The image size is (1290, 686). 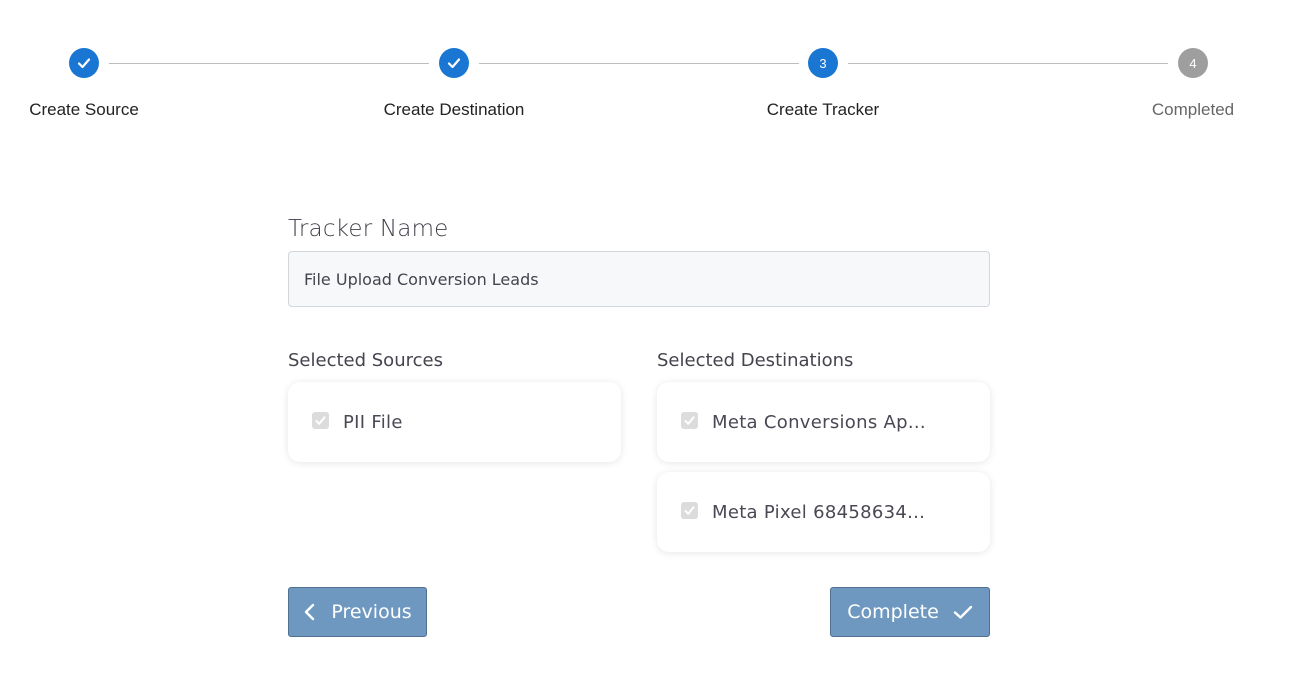 I want to click on step-1-label: Create Source, so click(x=84, y=109).